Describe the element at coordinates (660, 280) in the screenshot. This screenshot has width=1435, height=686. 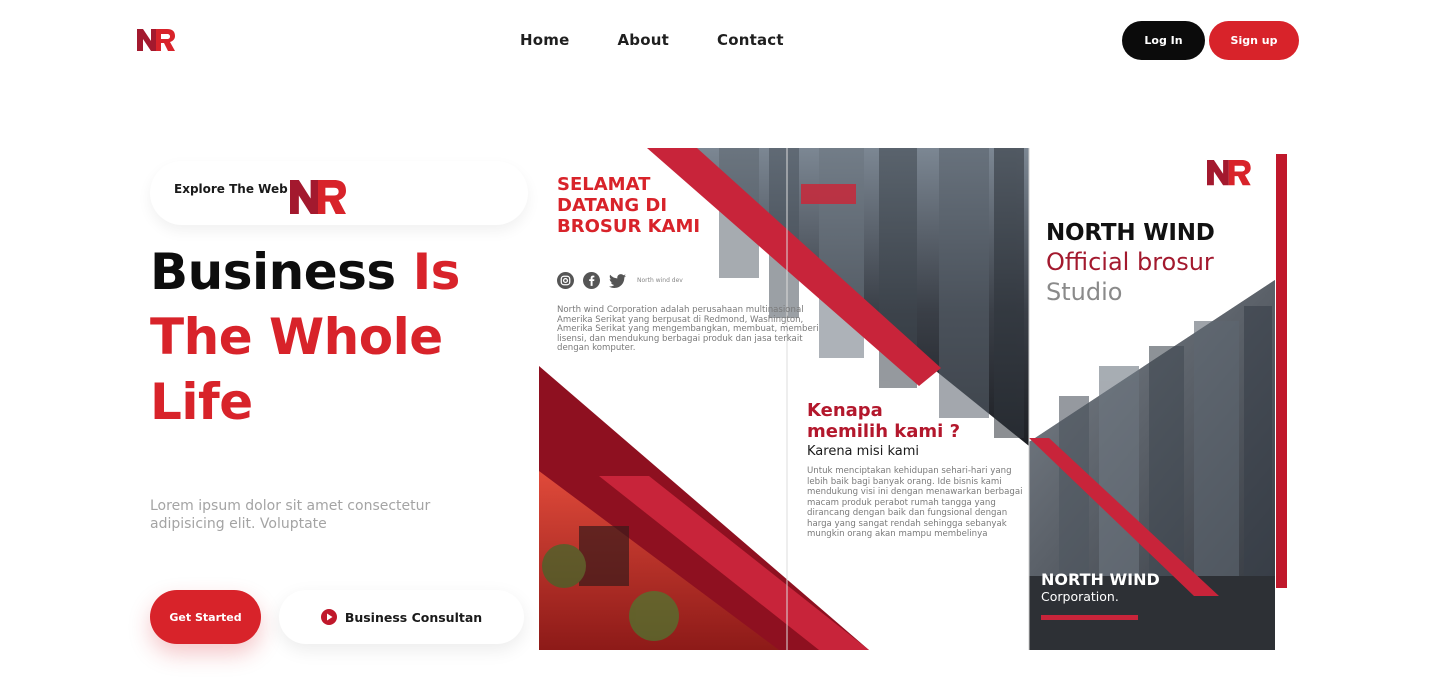
I see `social-handle: North wind dev` at that location.